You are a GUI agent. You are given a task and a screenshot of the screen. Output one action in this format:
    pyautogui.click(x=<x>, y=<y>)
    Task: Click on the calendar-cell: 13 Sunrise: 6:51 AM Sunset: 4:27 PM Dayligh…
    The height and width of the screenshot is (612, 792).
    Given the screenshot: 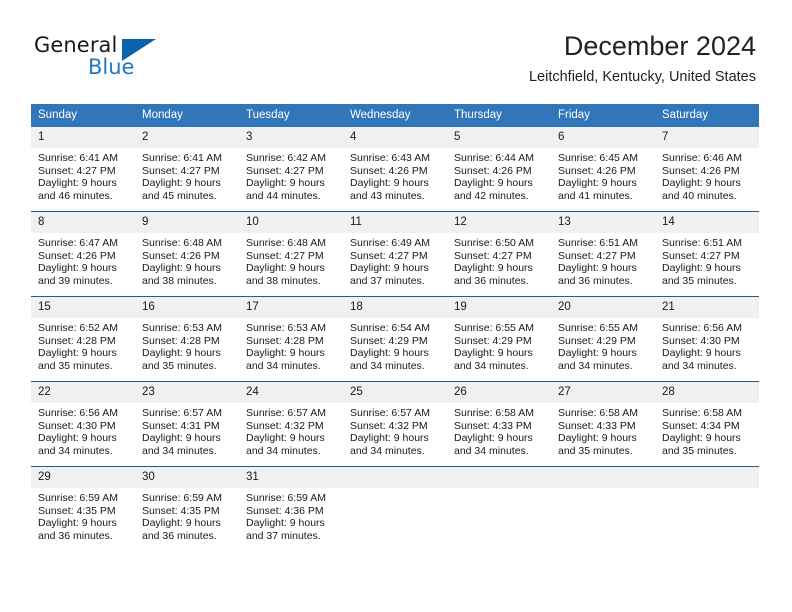 What is the action you would take?
    pyautogui.click(x=603, y=254)
    